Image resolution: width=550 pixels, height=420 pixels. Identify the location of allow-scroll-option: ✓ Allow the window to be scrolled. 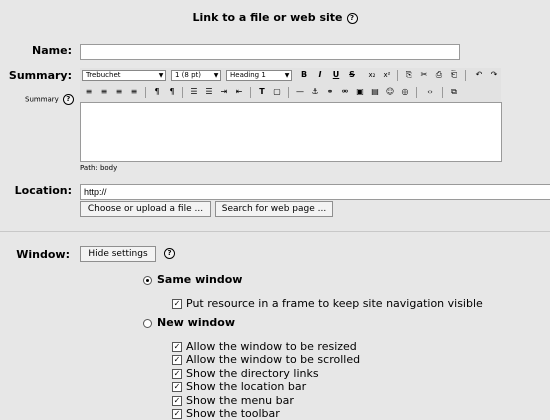
(266, 359).